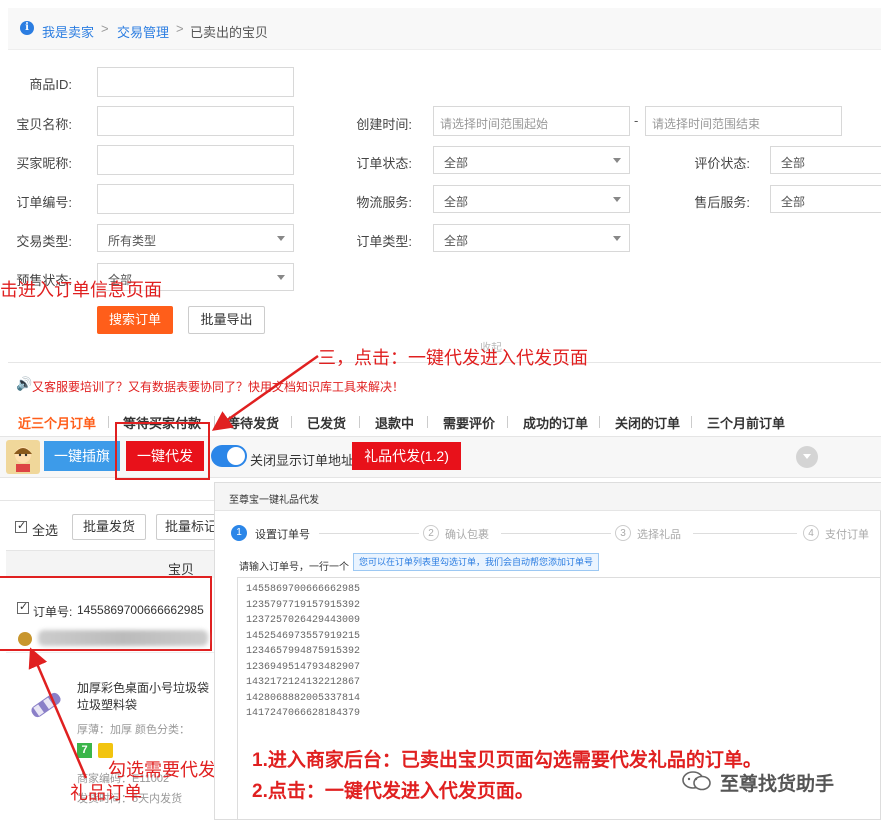  Describe the element at coordinates (145, 687) in the screenshot. I see `product-title: 加厚彩色桌面小号垃圾袋` at that location.